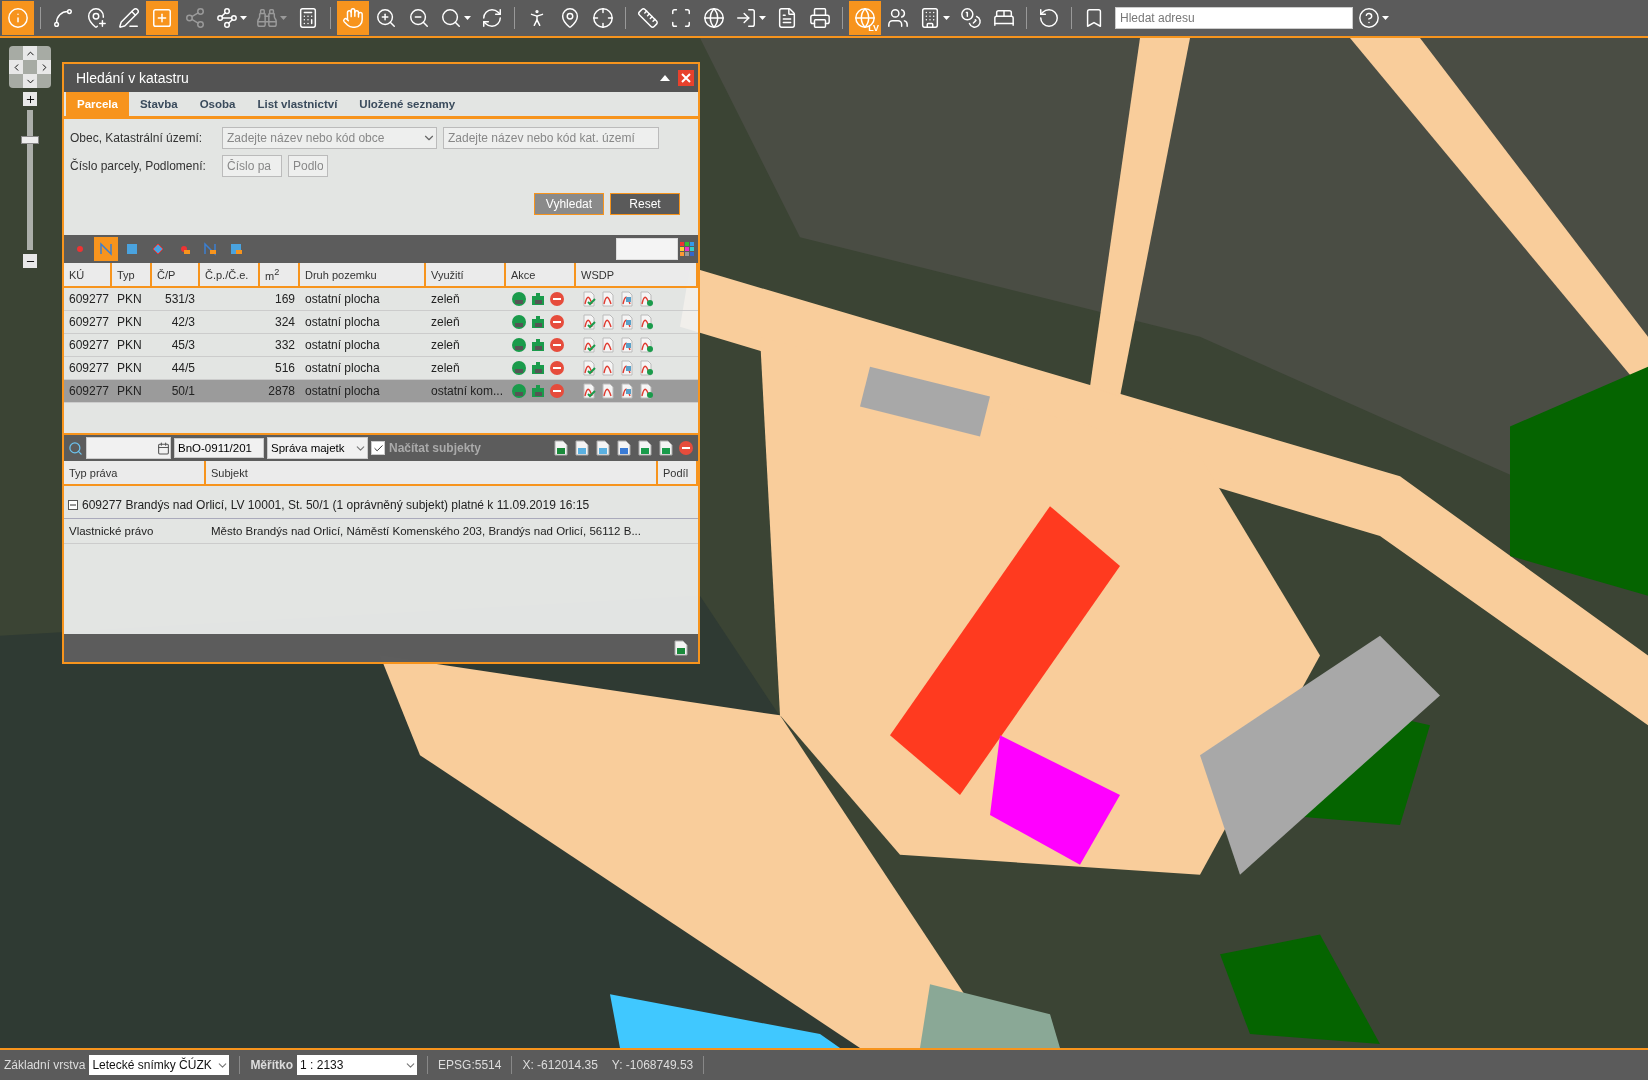 The height and width of the screenshot is (1080, 1648). What do you see at coordinates (637, 275) in the screenshot?
I see `column-header: WSDP` at bounding box center [637, 275].